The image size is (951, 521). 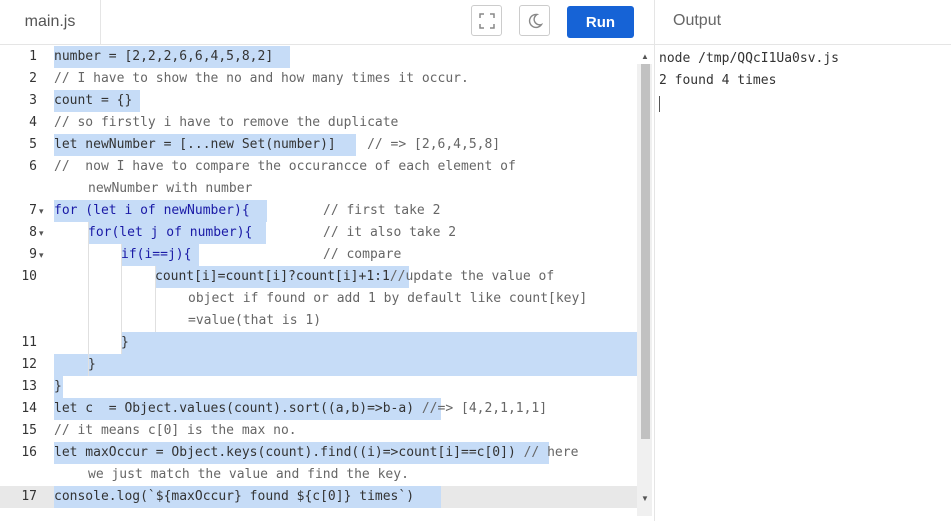 I want to click on output-result: 2 found 4 times, so click(x=718, y=80).